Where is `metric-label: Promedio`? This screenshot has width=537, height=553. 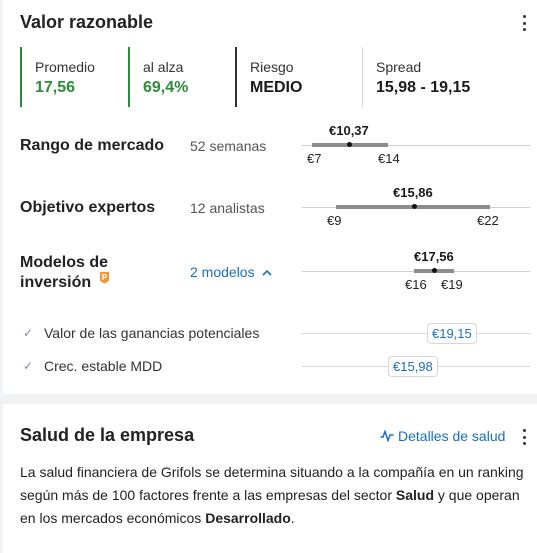 metric-label: Promedio is located at coordinates (65, 67).